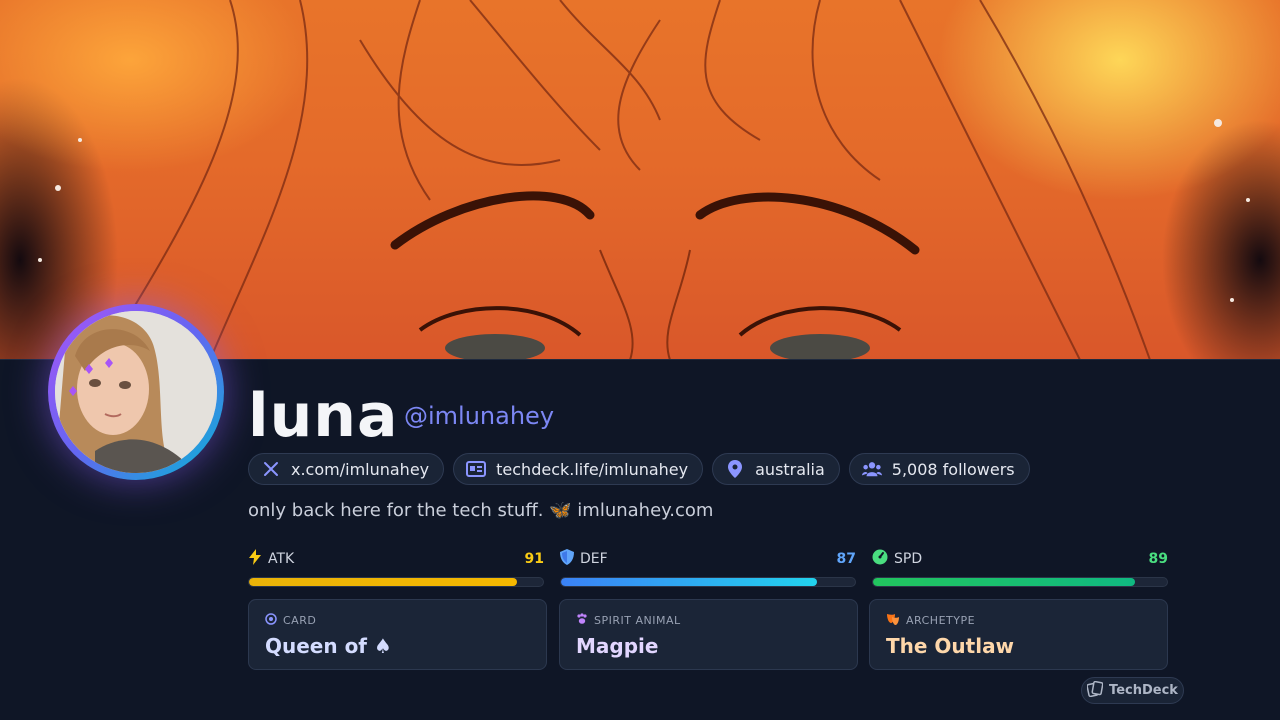 The image size is (1280, 720). What do you see at coordinates (323, 416) in the screenshot?
I see `profile-name: luna` at bounding box center [323, 416].